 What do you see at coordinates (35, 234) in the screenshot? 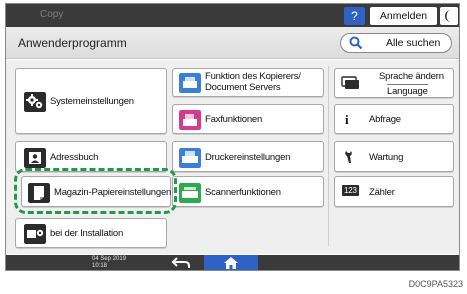
I see `installation-icon` at bounding box center [35, 234].